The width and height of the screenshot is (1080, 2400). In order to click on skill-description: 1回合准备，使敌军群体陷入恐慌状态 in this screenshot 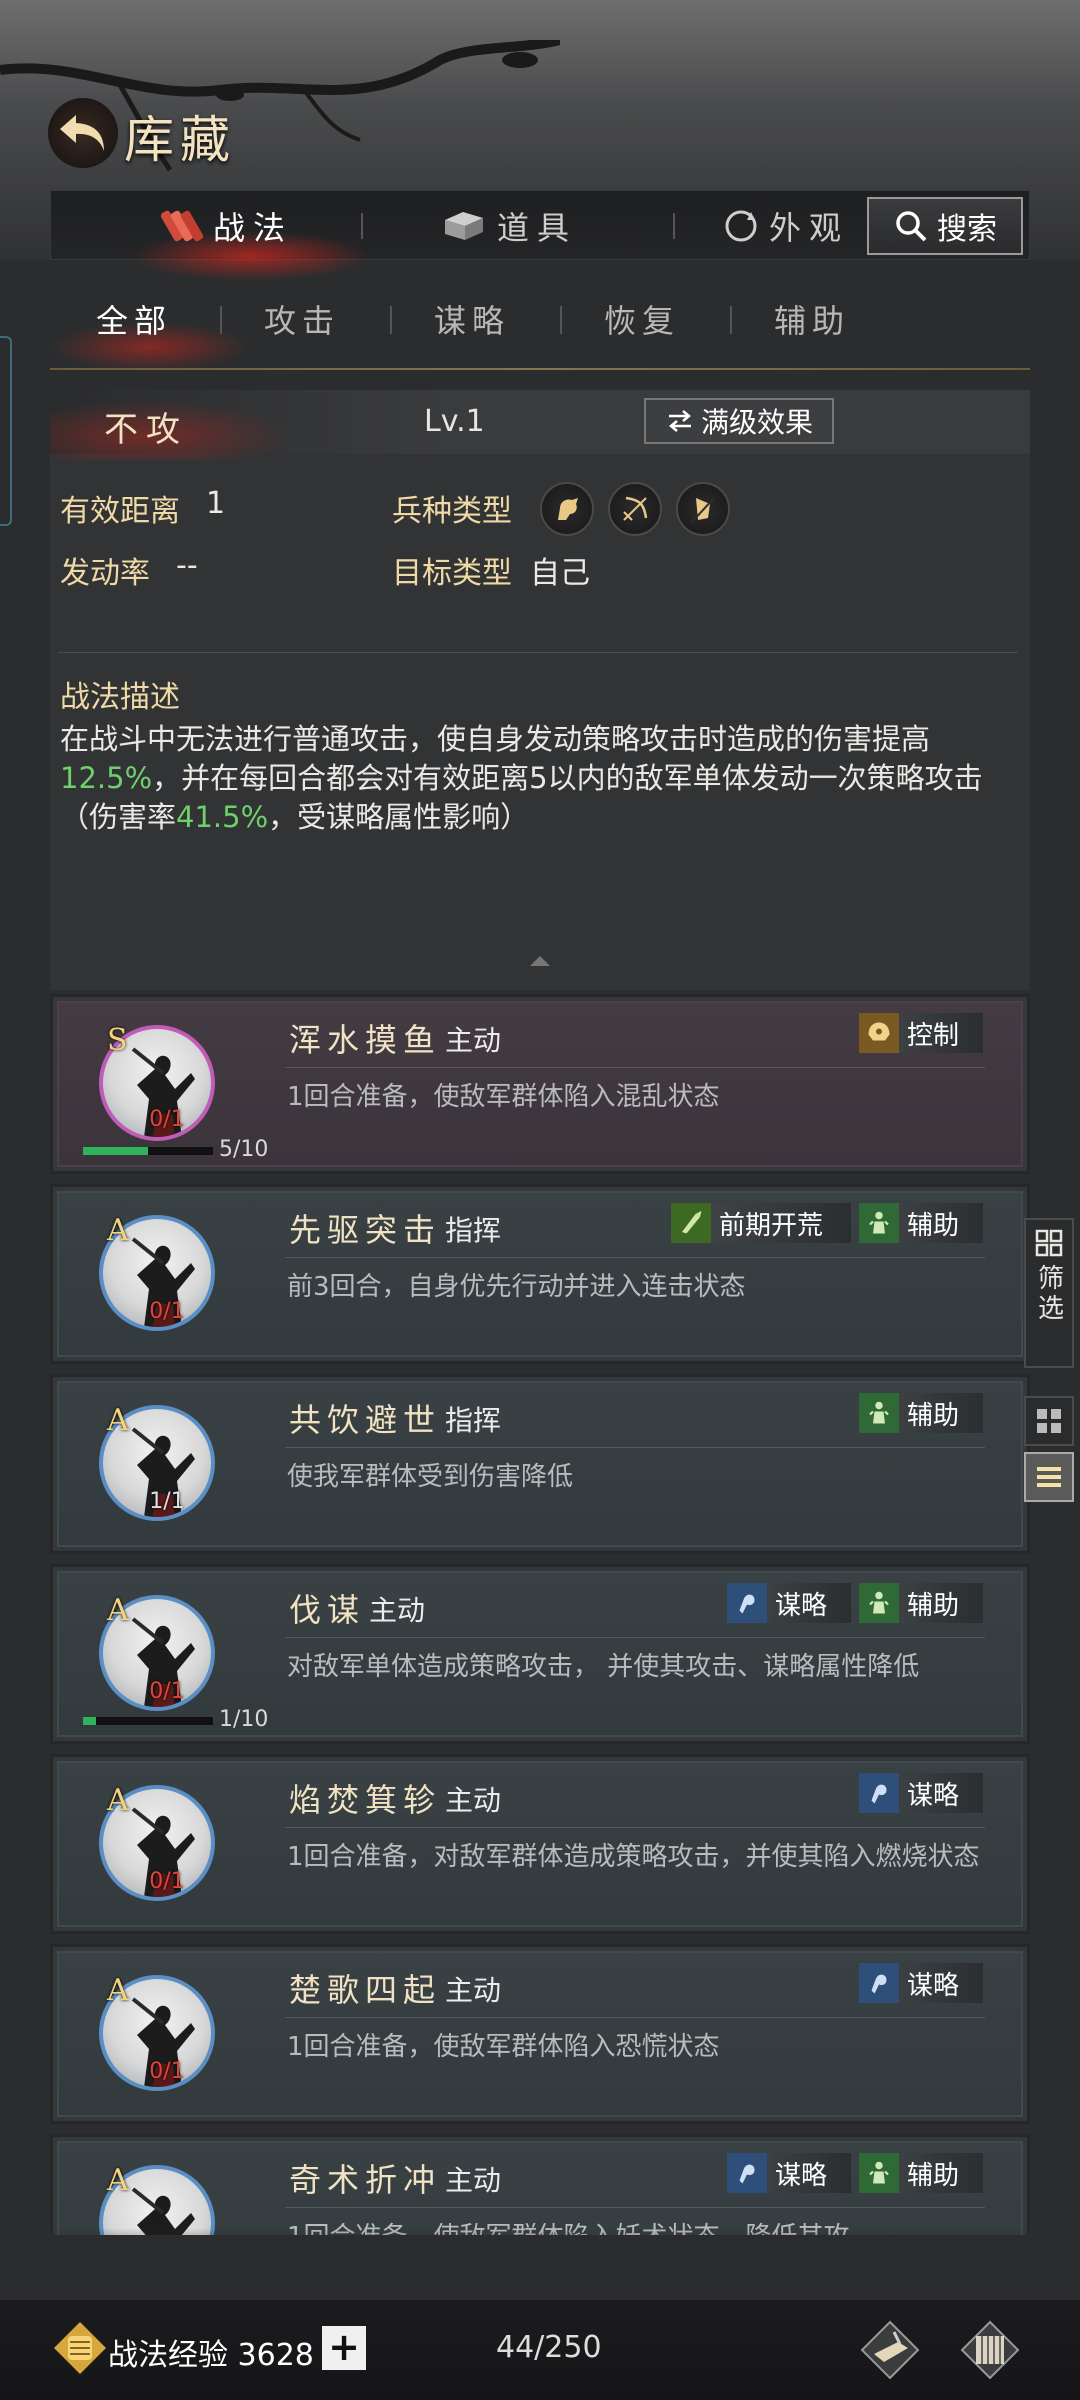, I will do `click(503, 2047)`.